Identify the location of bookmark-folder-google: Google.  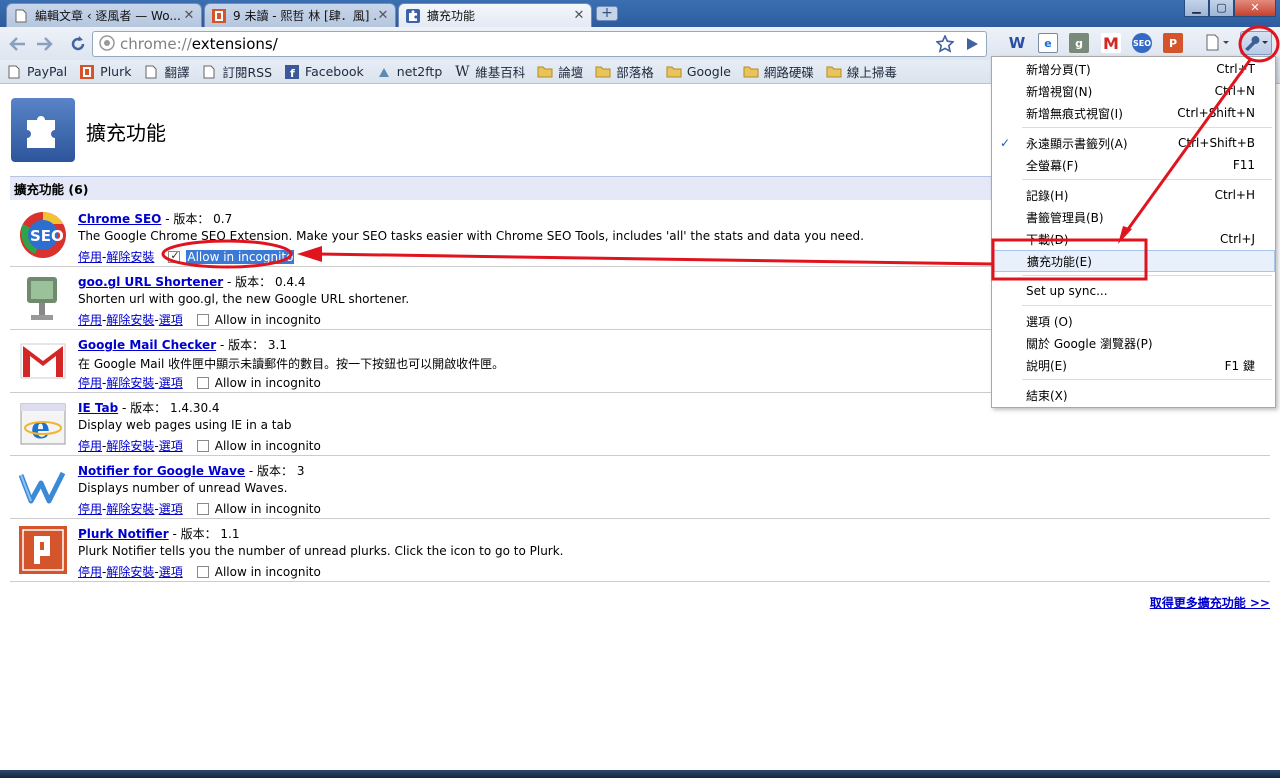
(698, 72).